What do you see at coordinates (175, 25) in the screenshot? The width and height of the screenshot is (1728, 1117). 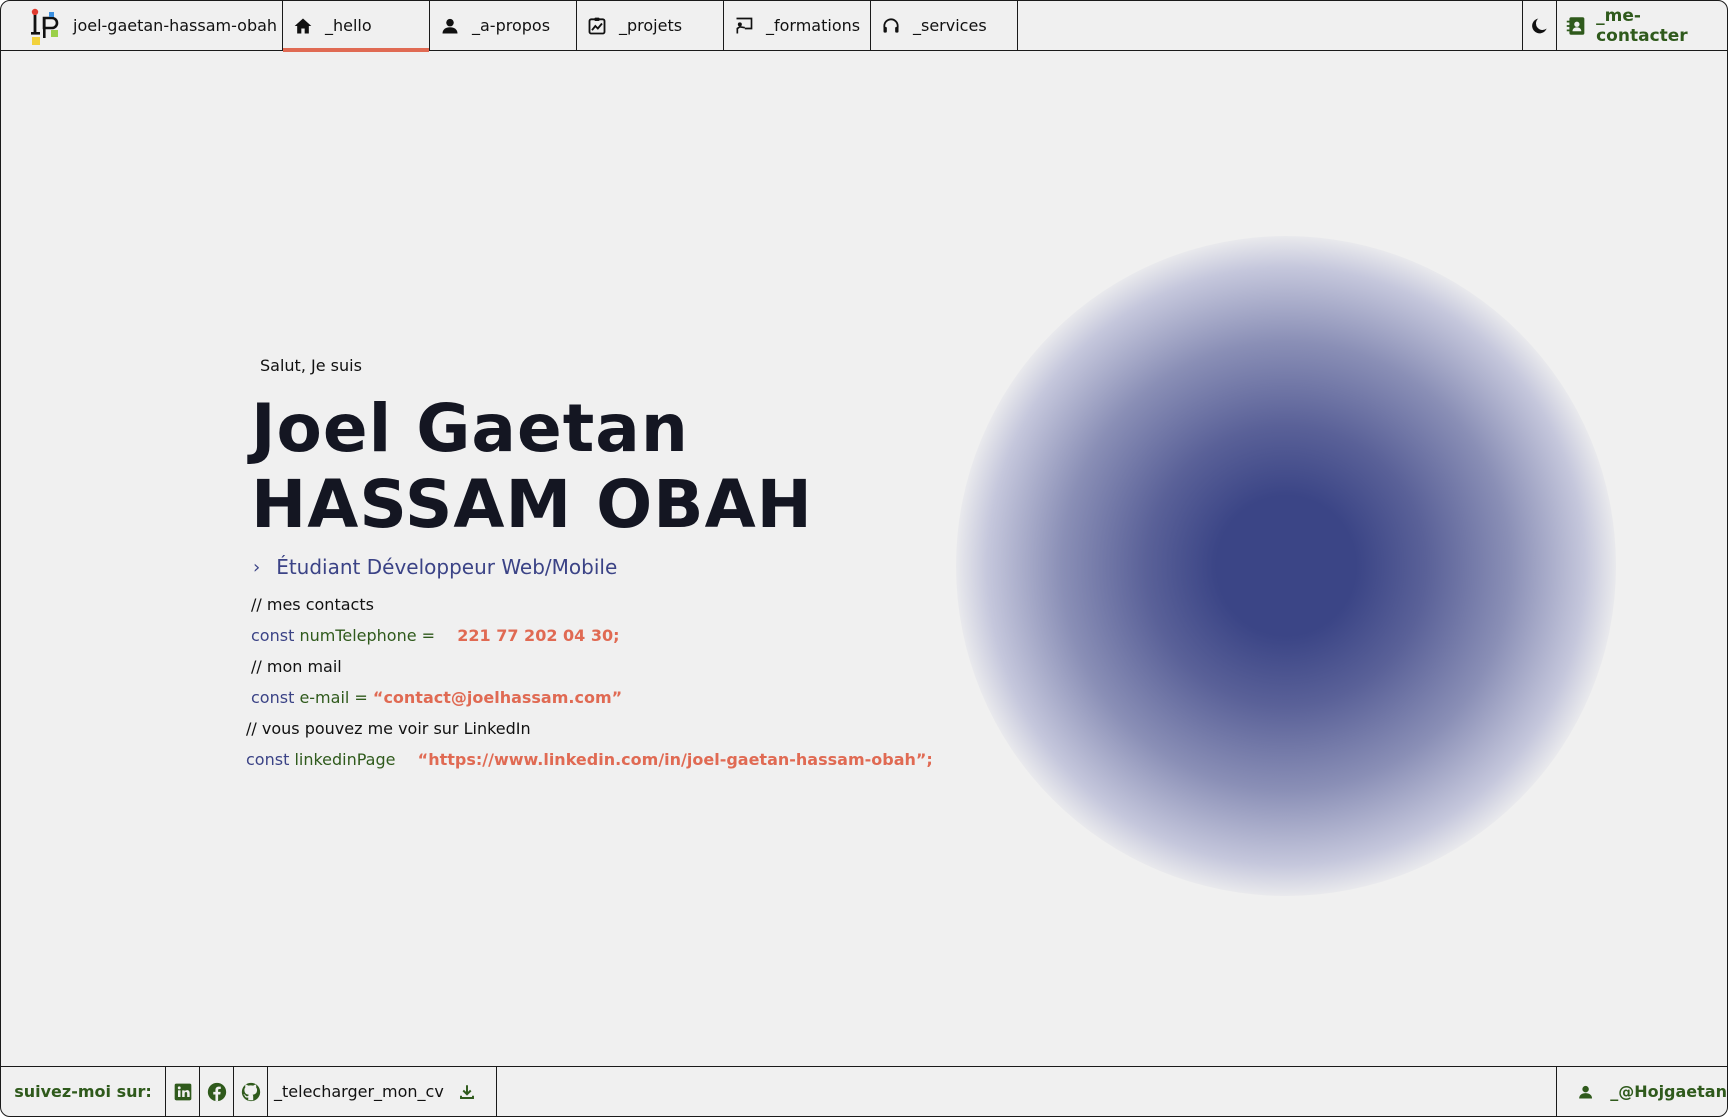 I see `brand-name: joel-gaetan-hassam-obah` at bounding box center [175, 25].